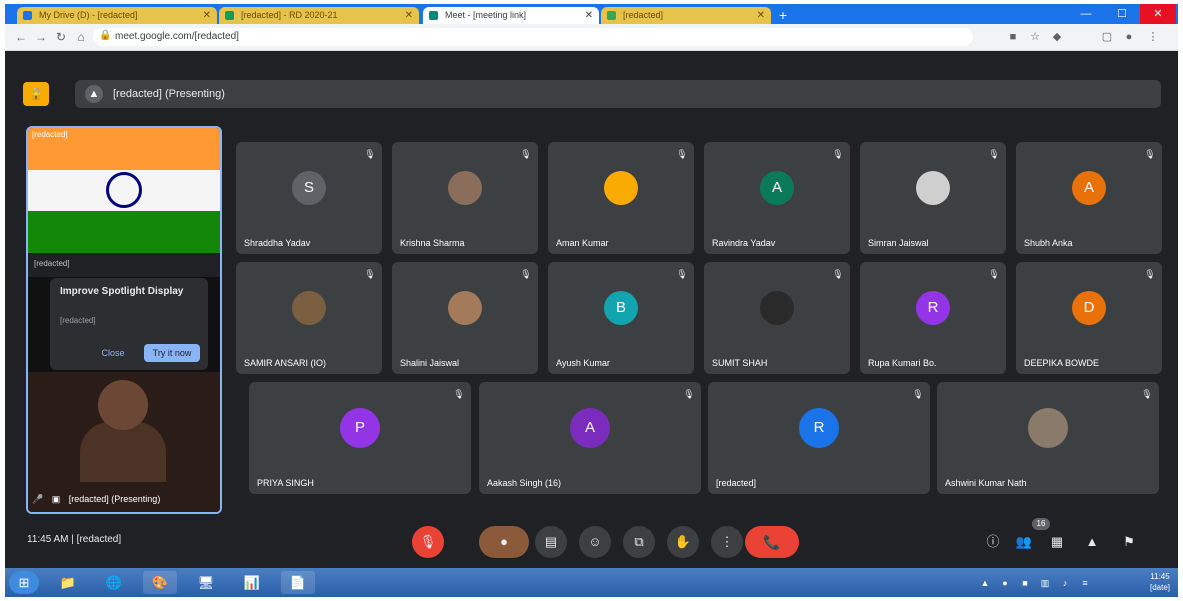 The image size is (1183, 601). What do you see at coordinates (172, 353) in the screenshot?
I see `popup-try-button: Try it now` at bounding box center [172, 353].